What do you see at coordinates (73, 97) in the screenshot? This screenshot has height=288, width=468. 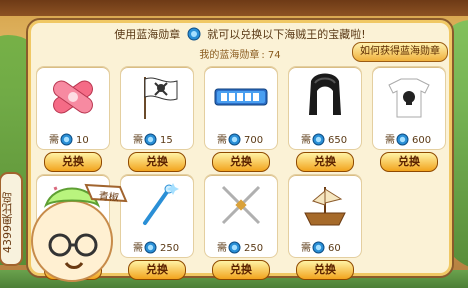 I see `bandage-icon` at bounding box center [73, 97].